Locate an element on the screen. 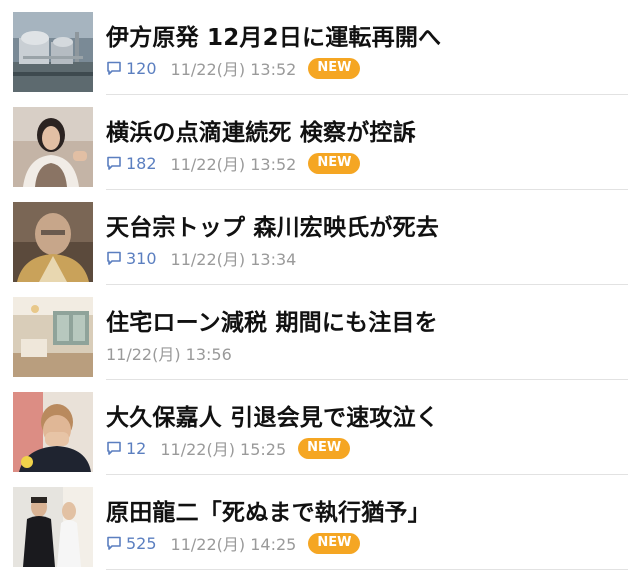 The height and width of the screenshot is (584, 640). meta-row: 120 11/22(月) 13:52 NEW is located at coordinates (233, 68).